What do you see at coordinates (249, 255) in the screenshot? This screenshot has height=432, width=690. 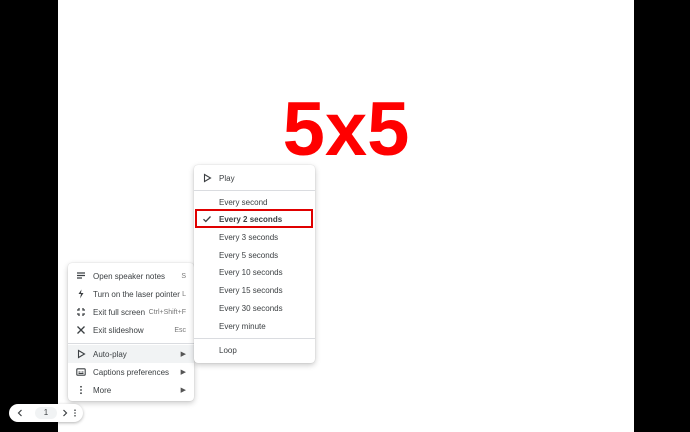 I see `interval-label: Every 5 seconds` at bounding box center [249, 255].